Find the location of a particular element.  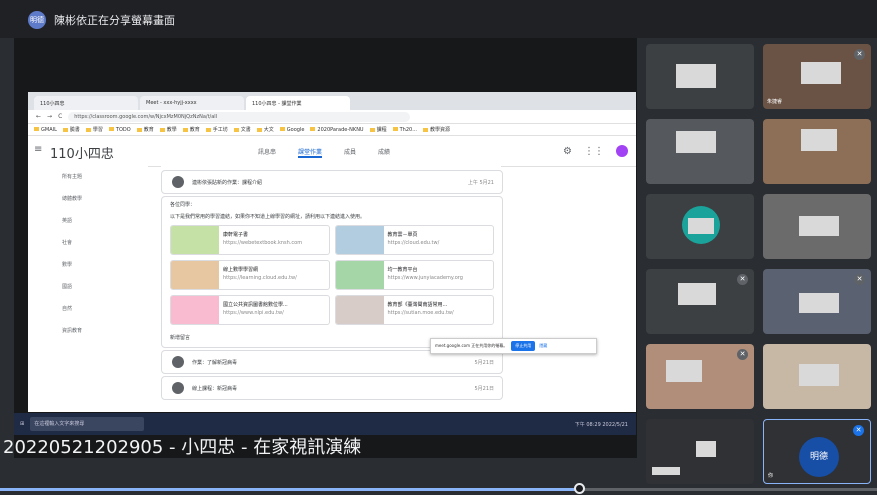

participant-tile: ✕ 朱捷睿 is located at coordinates (817, 76).